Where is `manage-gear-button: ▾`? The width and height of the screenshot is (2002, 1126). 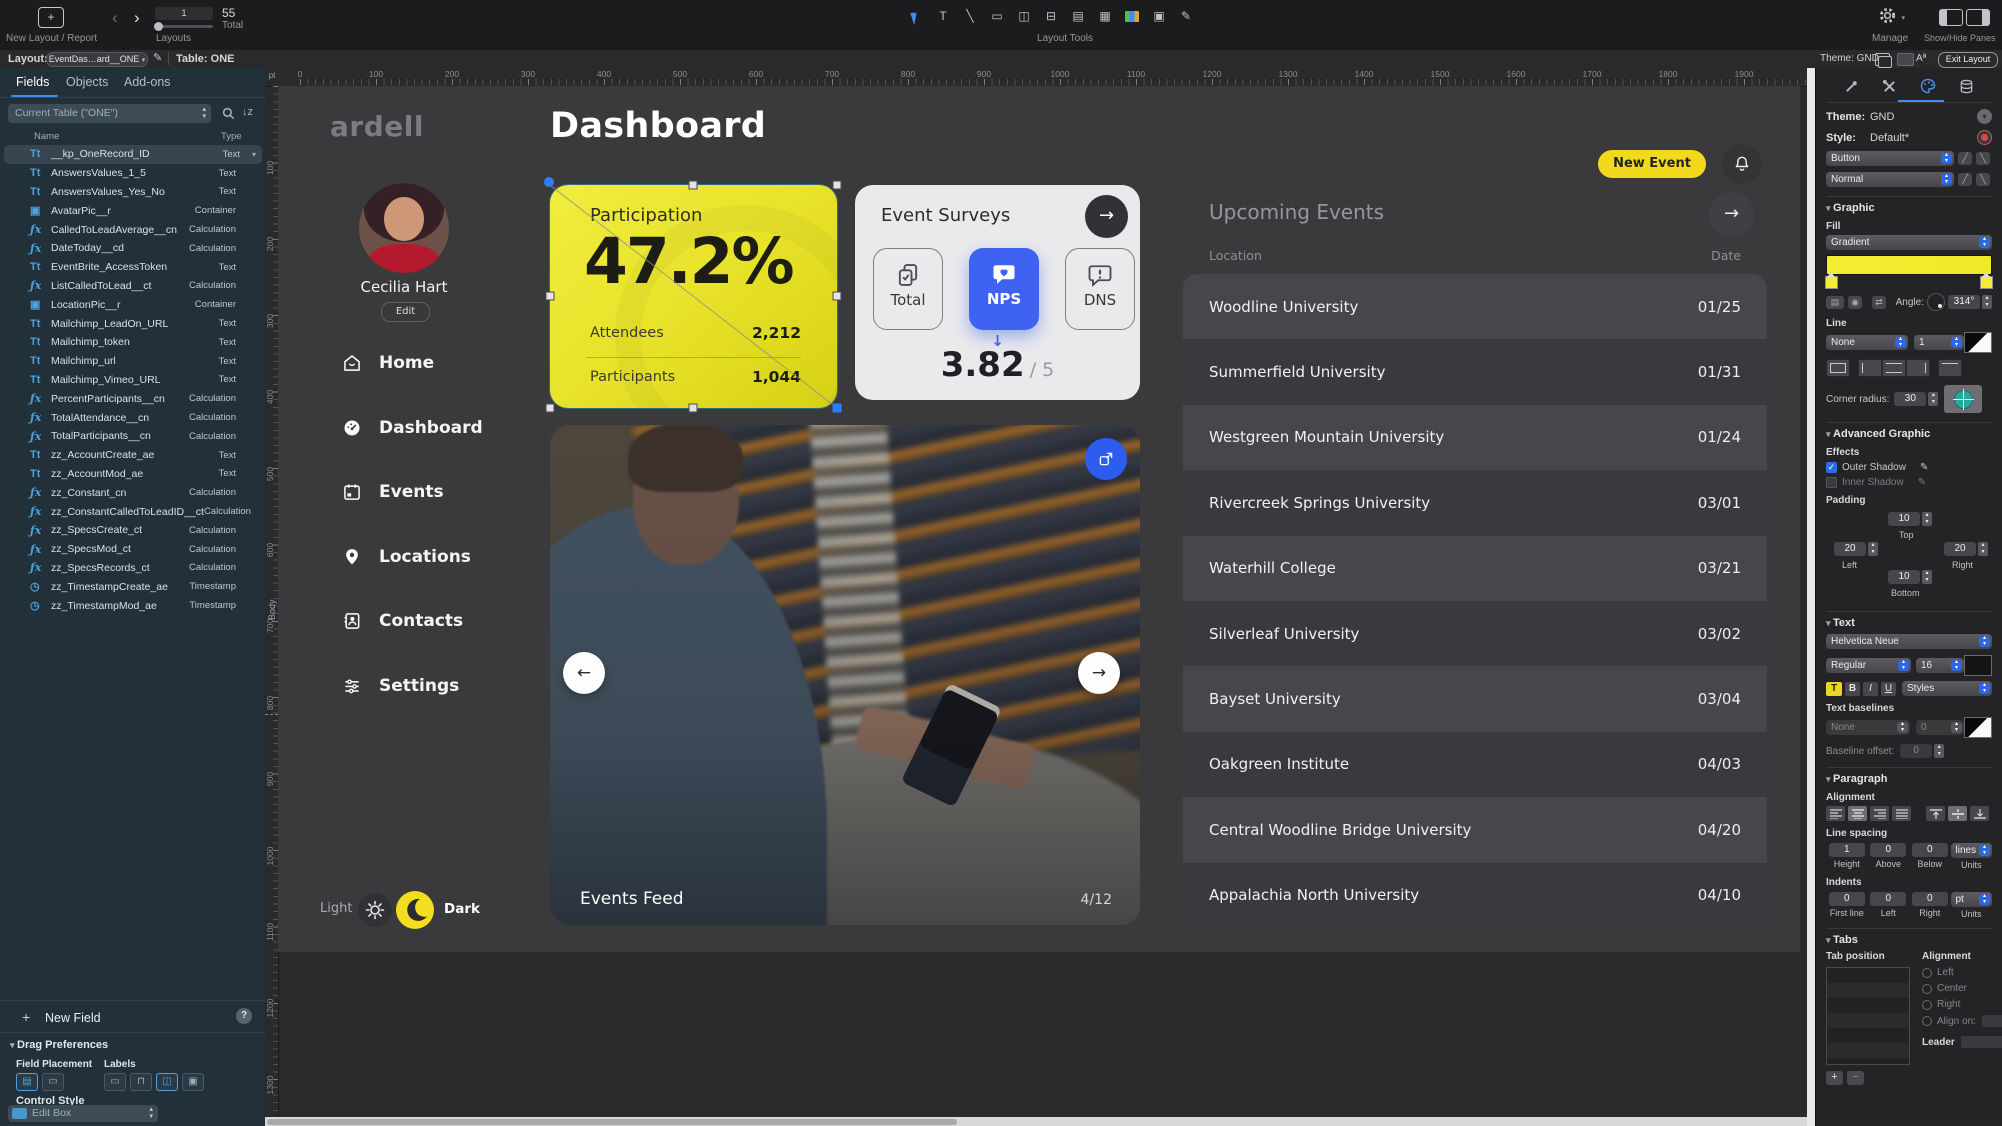 manage-gear-button: ▾ is located at coordinates (1891, 18).